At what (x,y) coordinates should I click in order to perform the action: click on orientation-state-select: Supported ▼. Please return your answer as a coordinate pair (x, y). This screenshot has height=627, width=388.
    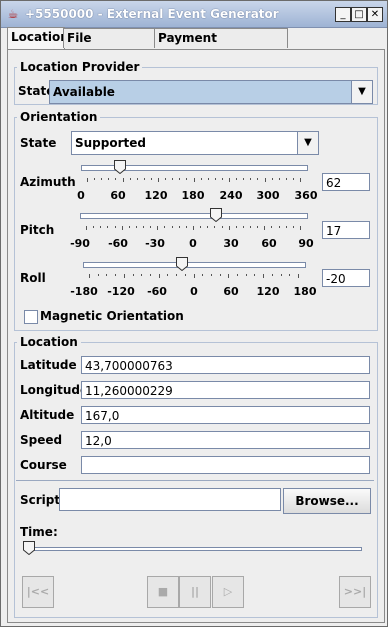
    Looking at the image, I should click on (195, 143).